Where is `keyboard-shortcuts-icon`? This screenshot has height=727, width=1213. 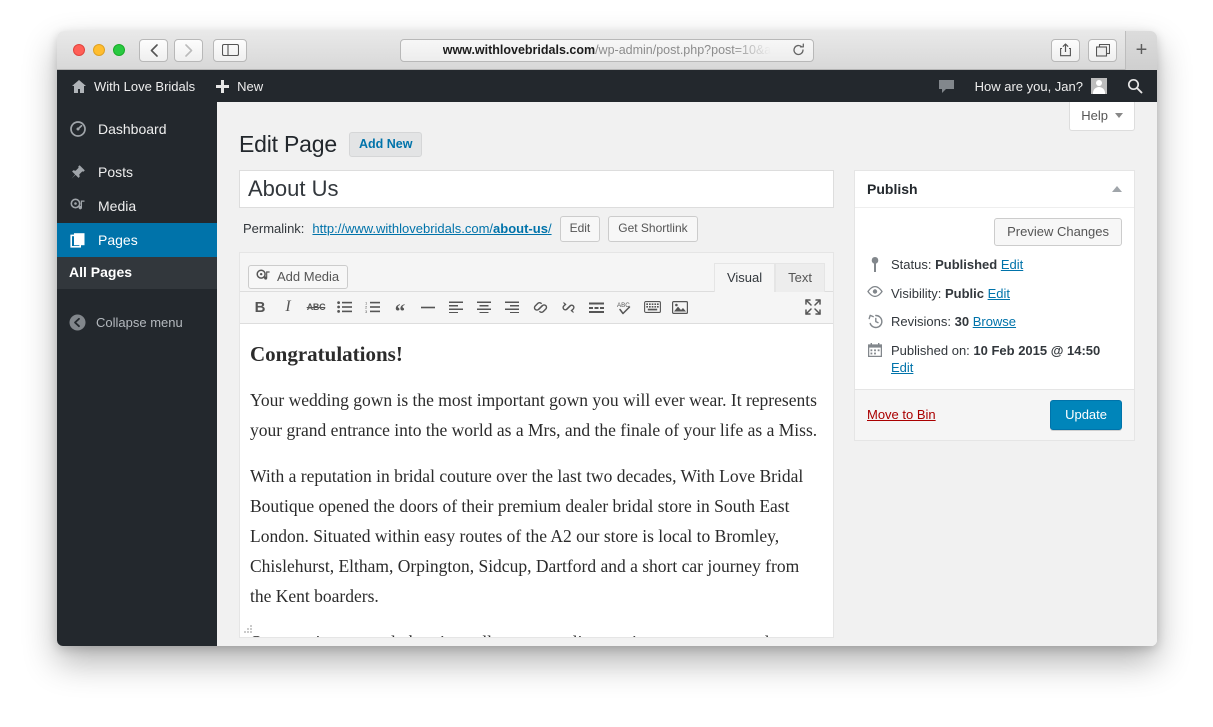
keyboard-shortcuts-icon is located at coordinates (652, 307).